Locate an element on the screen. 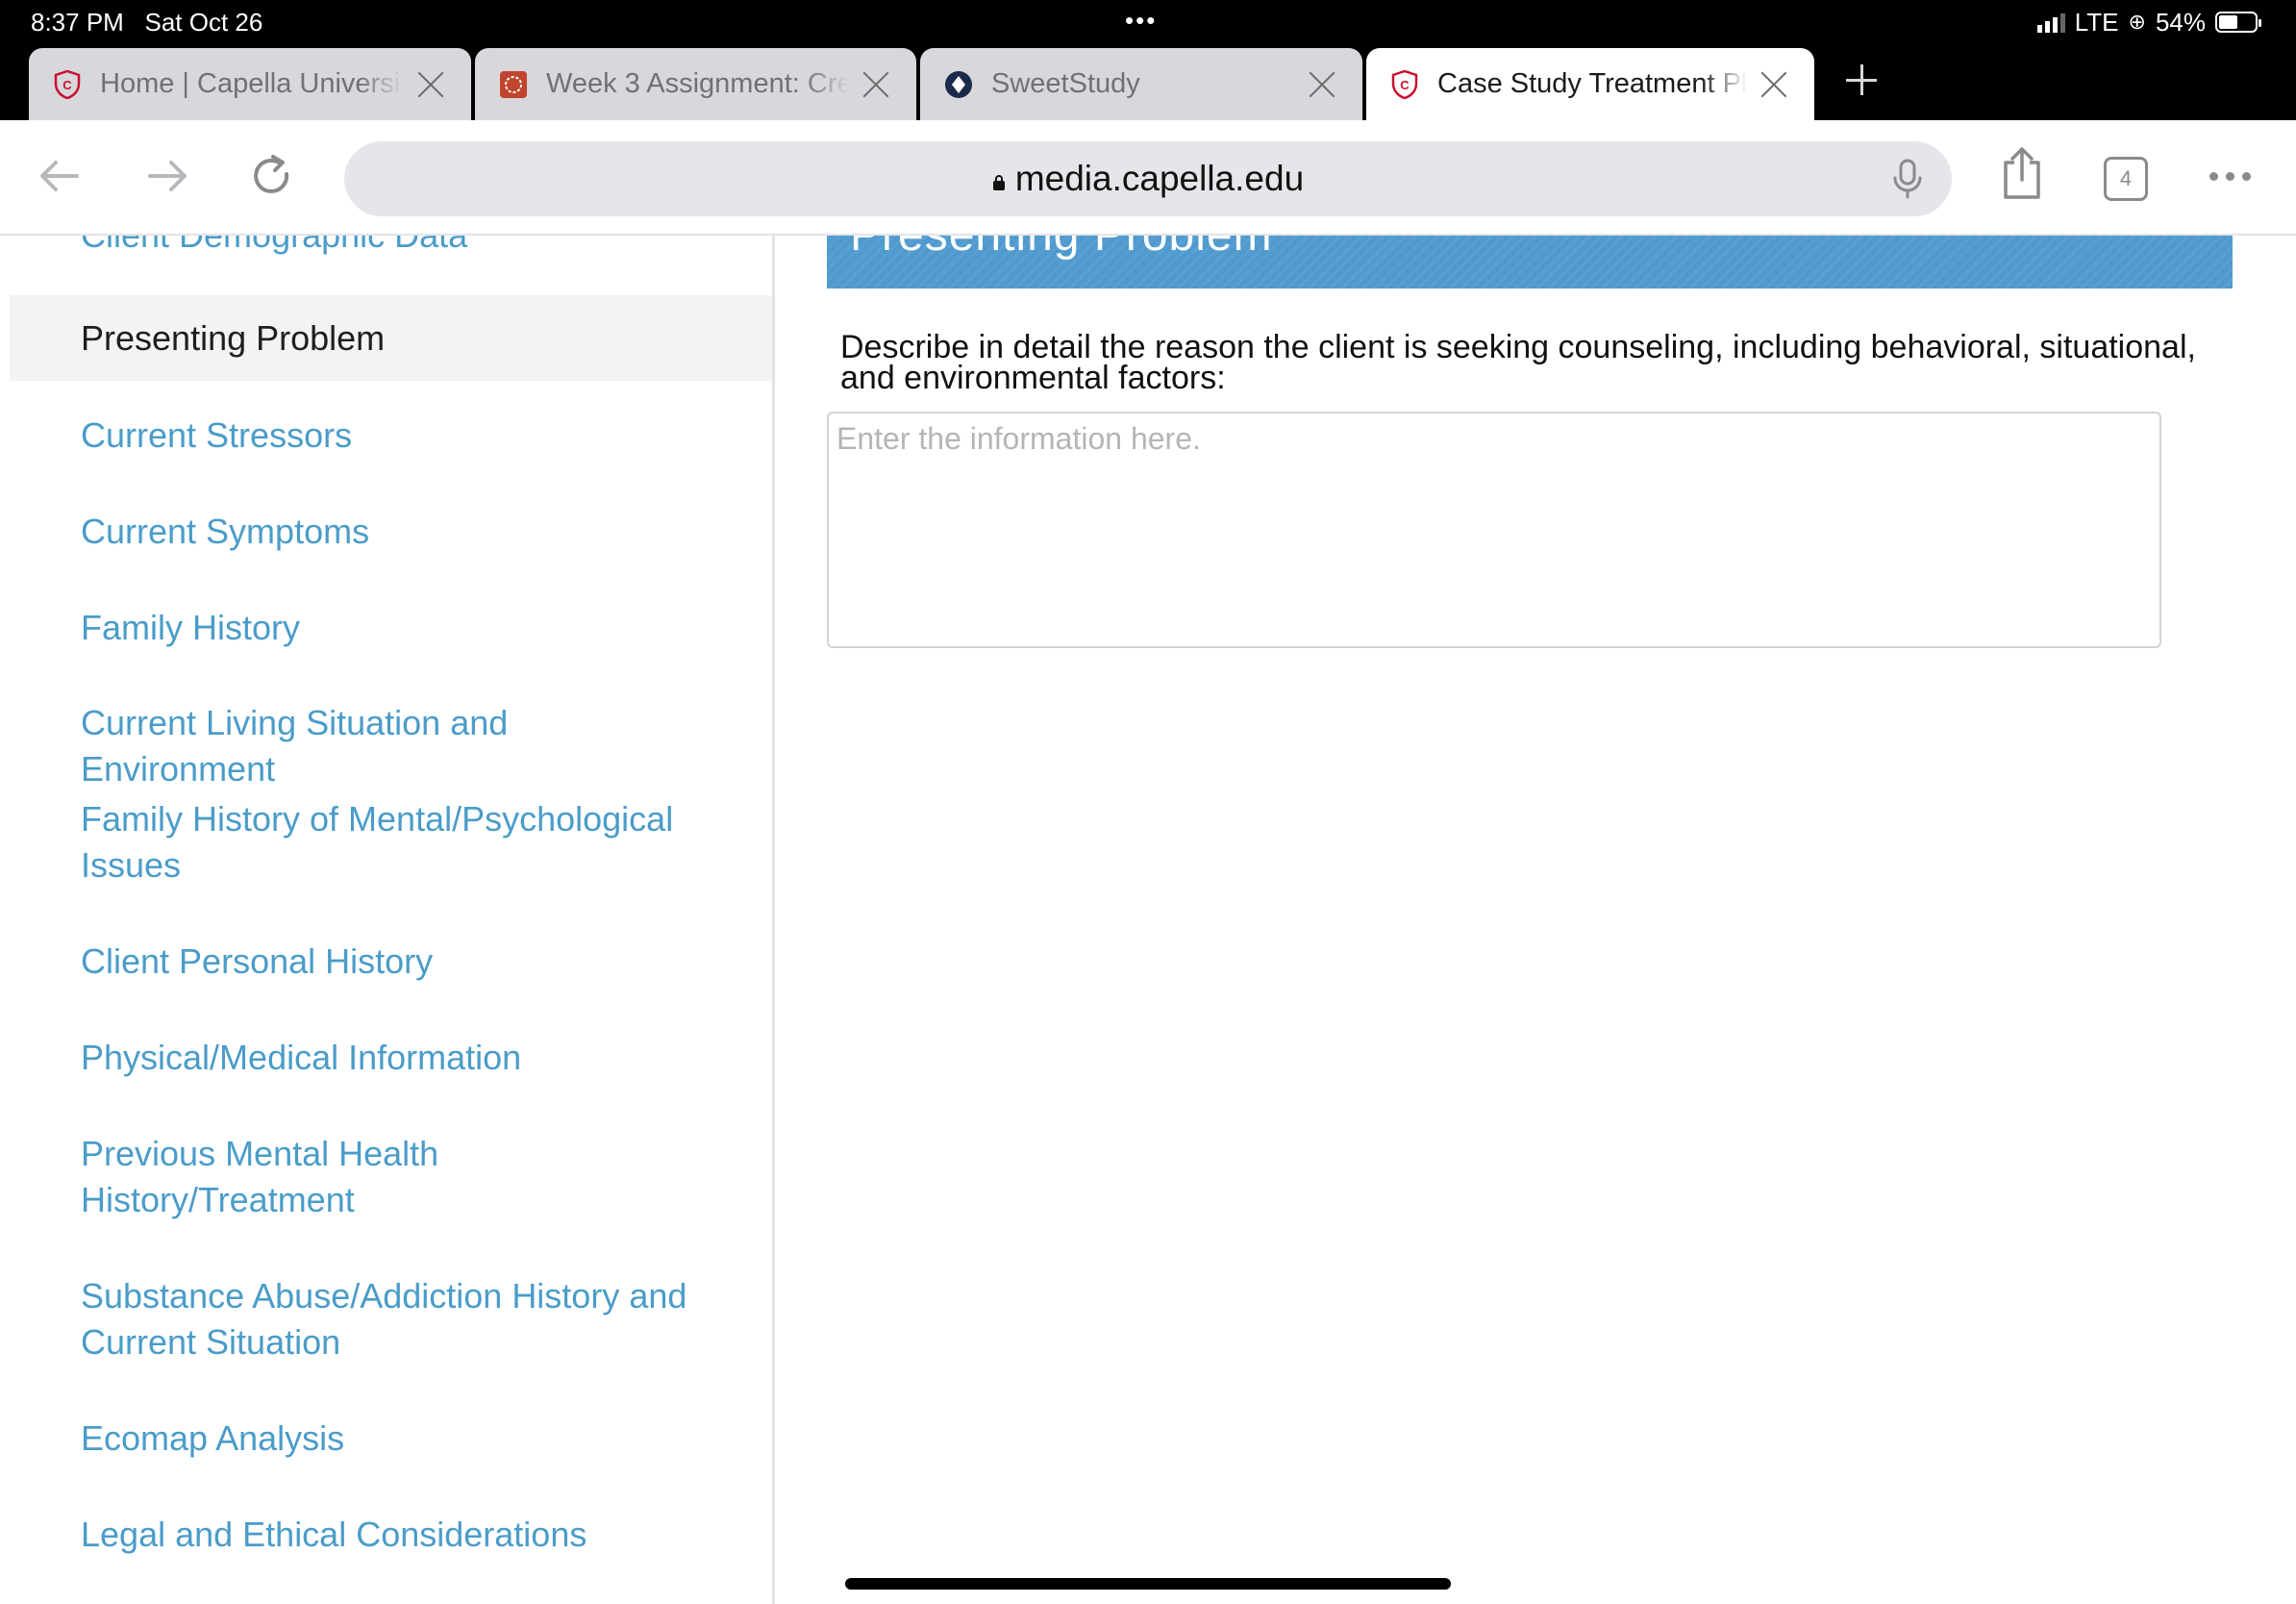 Image resolution: width=2296 pixels, height=1604 pixels. sidebar-item-current-symptoms: Current Symptoms is located at coordinates (391, 532).